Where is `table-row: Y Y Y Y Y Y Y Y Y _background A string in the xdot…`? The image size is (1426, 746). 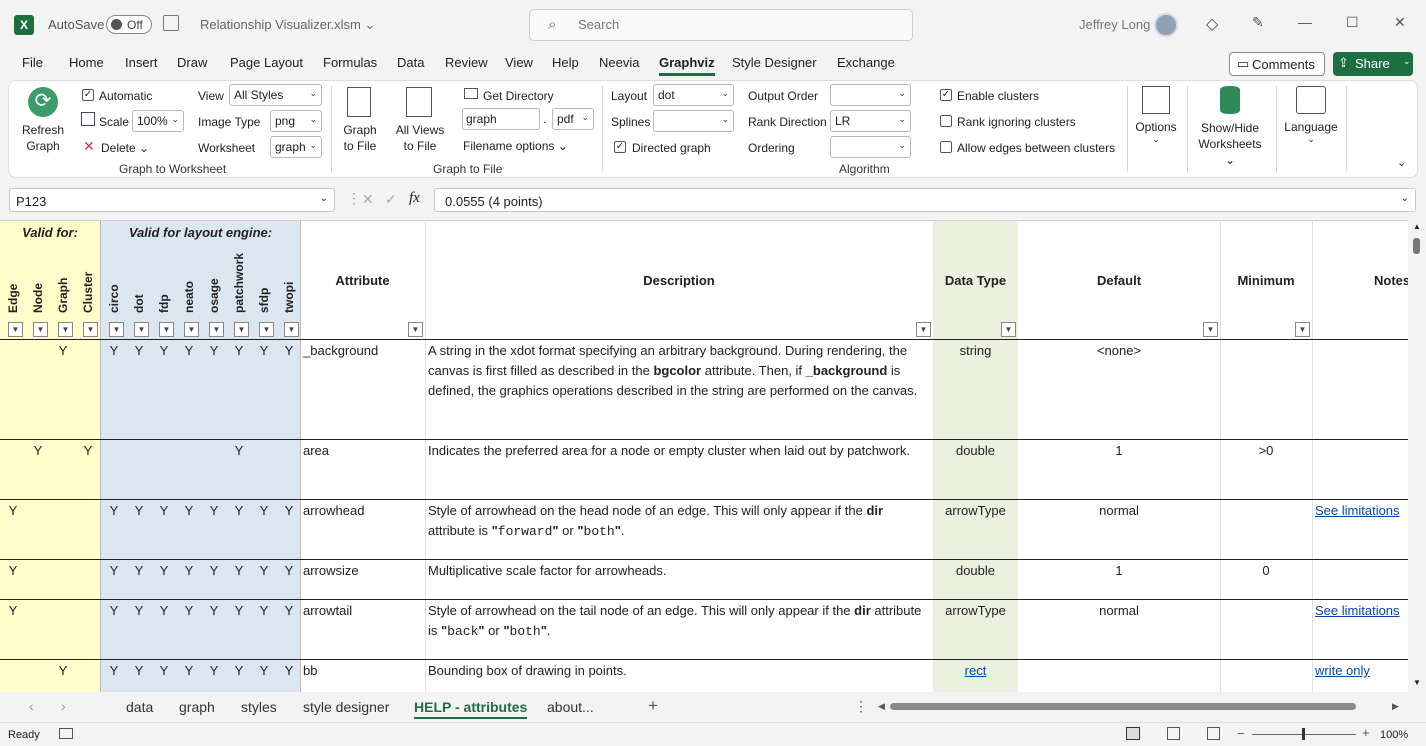
table-row: Y Y Y Y Y Y Y Y Y _background A string in the xdot… is located at coordinates (704, 390).